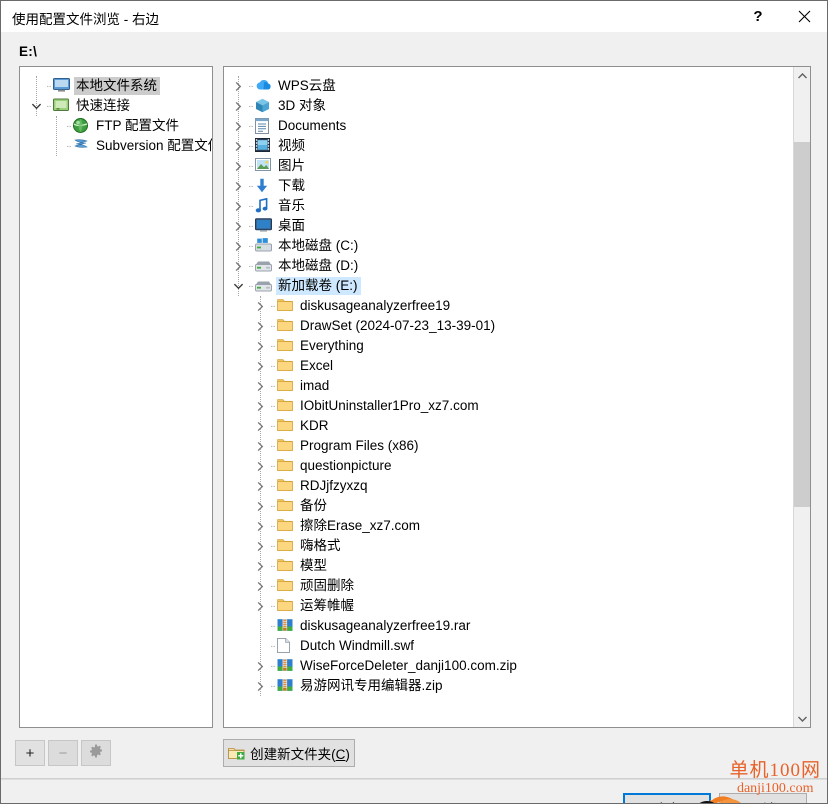  I want to click on help-button: ?, so click(758, 16).